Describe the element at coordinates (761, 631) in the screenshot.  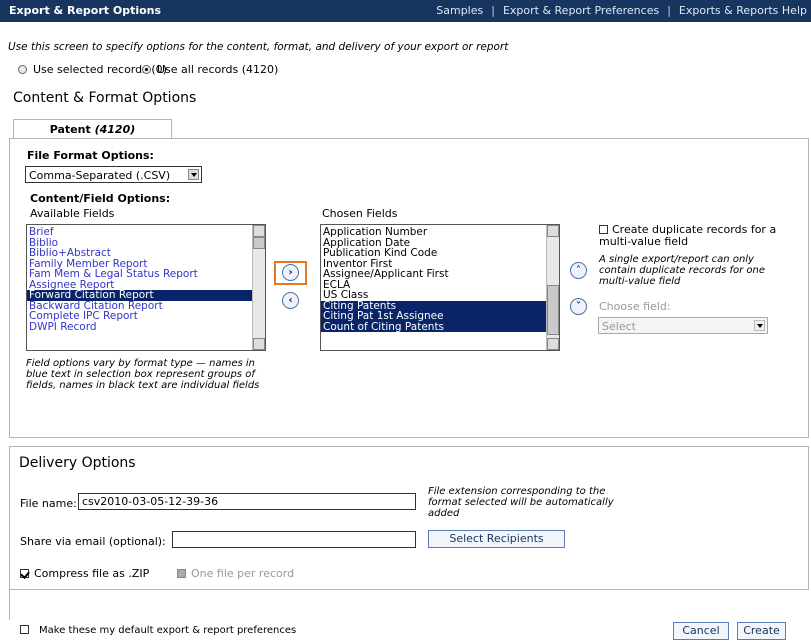
I see `create-button: Create` at that location.